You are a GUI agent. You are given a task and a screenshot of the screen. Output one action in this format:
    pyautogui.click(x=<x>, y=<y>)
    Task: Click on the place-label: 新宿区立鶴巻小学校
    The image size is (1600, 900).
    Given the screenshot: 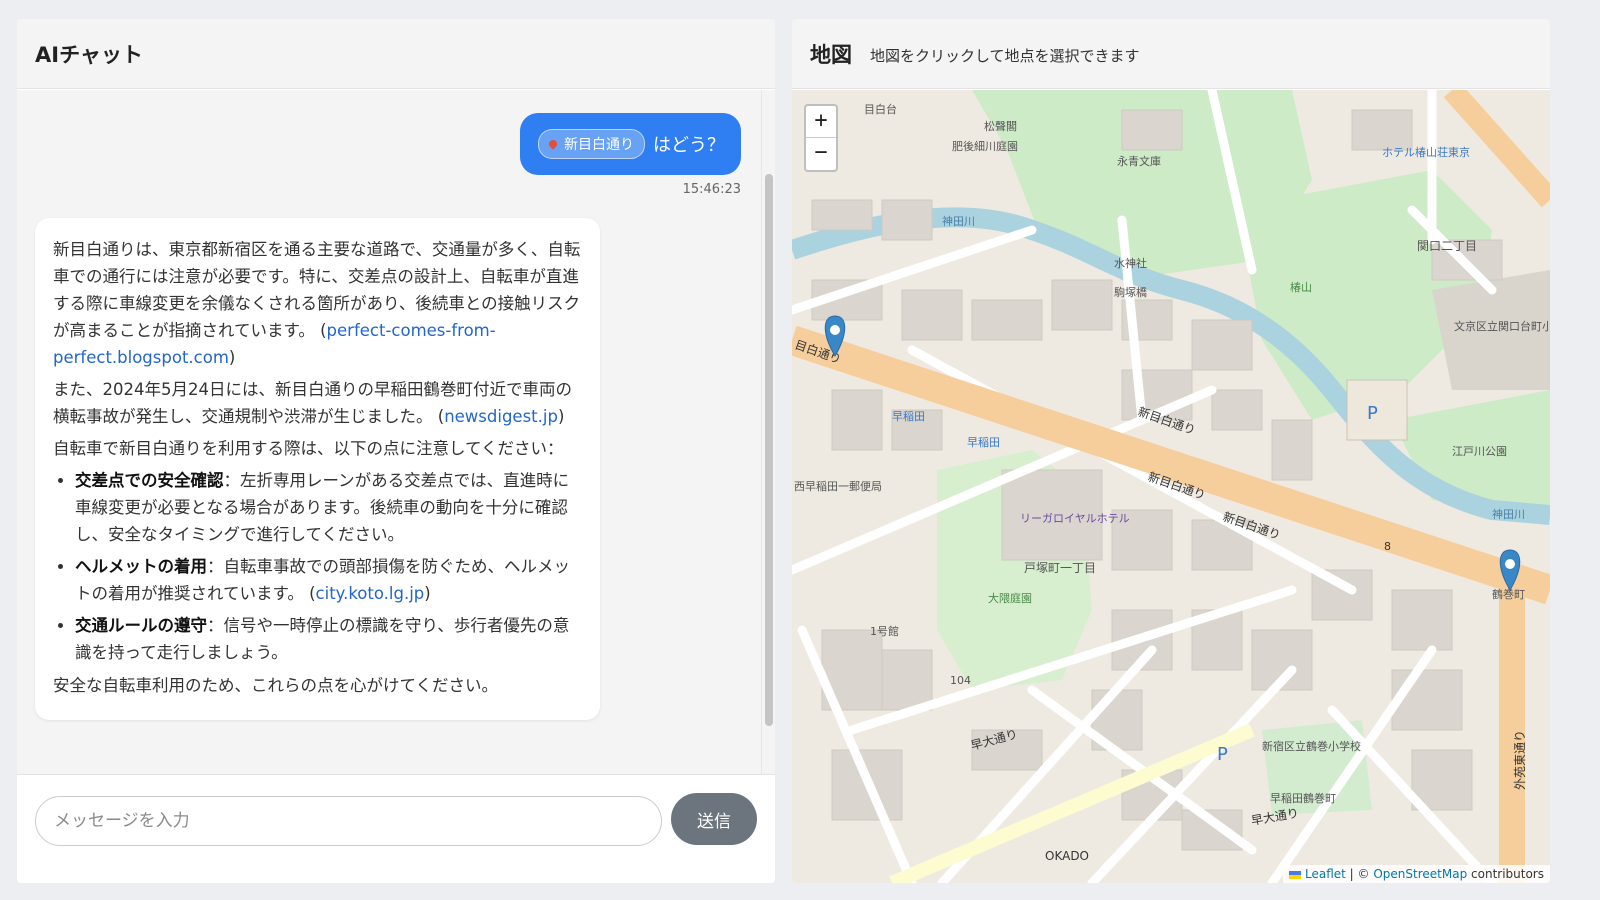 What is the action you would take?
    pyautogui.click(x=1311, y=746)
    